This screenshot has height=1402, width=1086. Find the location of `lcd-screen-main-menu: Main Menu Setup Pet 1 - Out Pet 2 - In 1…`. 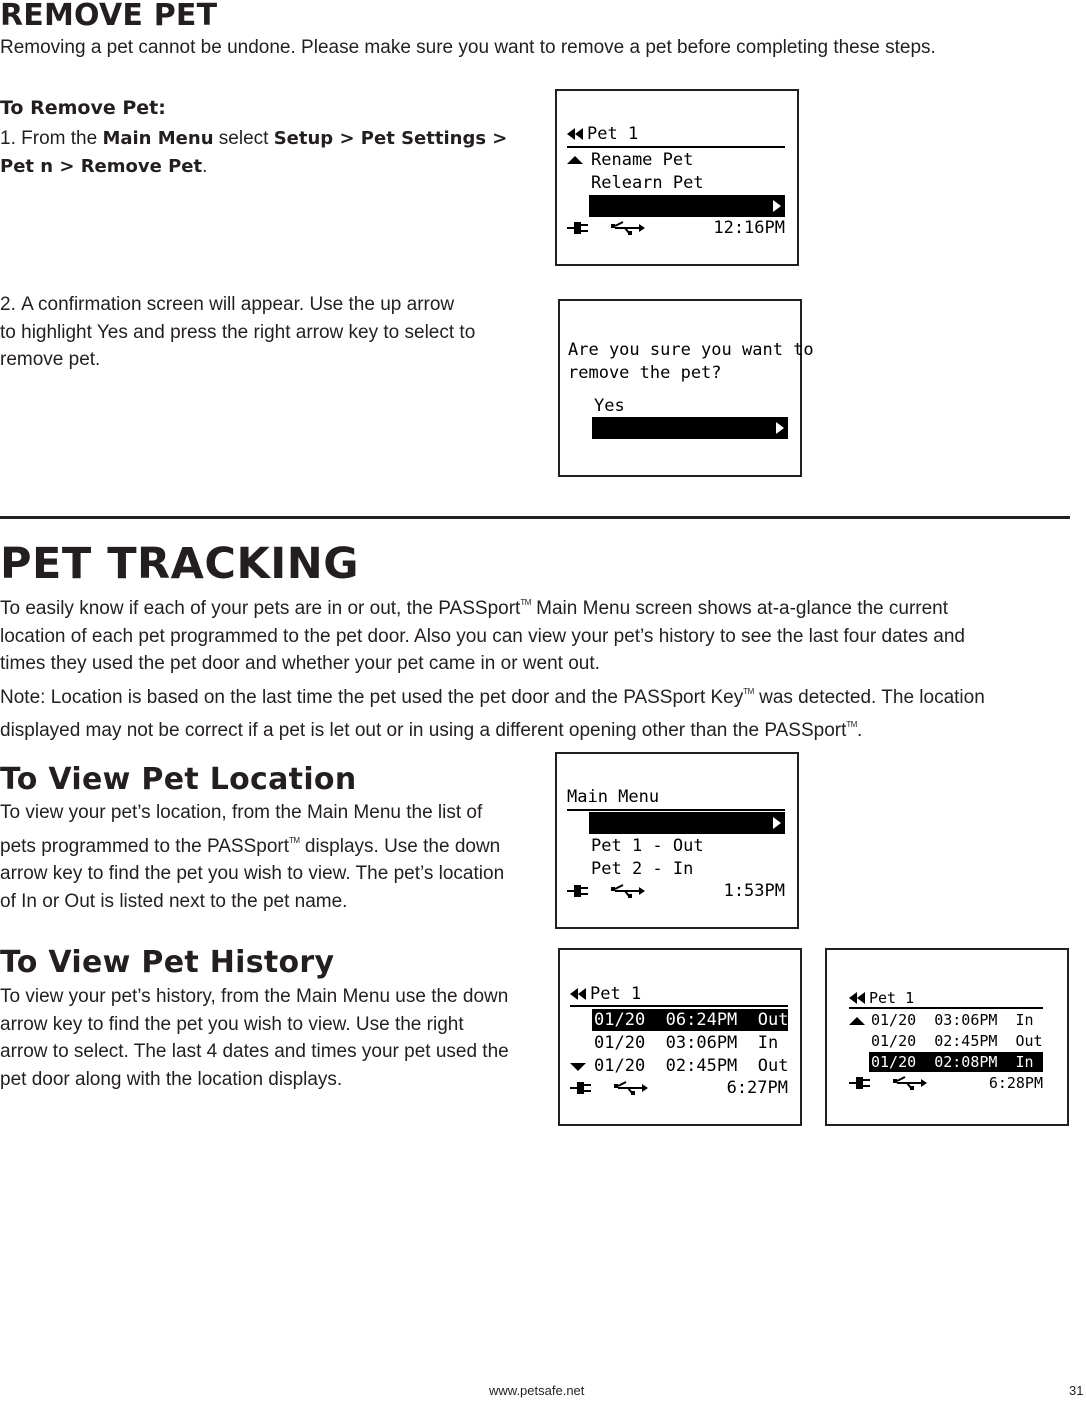

lcd-screen-main-menu: Main Menu Setup Pet 1 - Out Pet 2 - In 1… is located at coordinates (677, 840).